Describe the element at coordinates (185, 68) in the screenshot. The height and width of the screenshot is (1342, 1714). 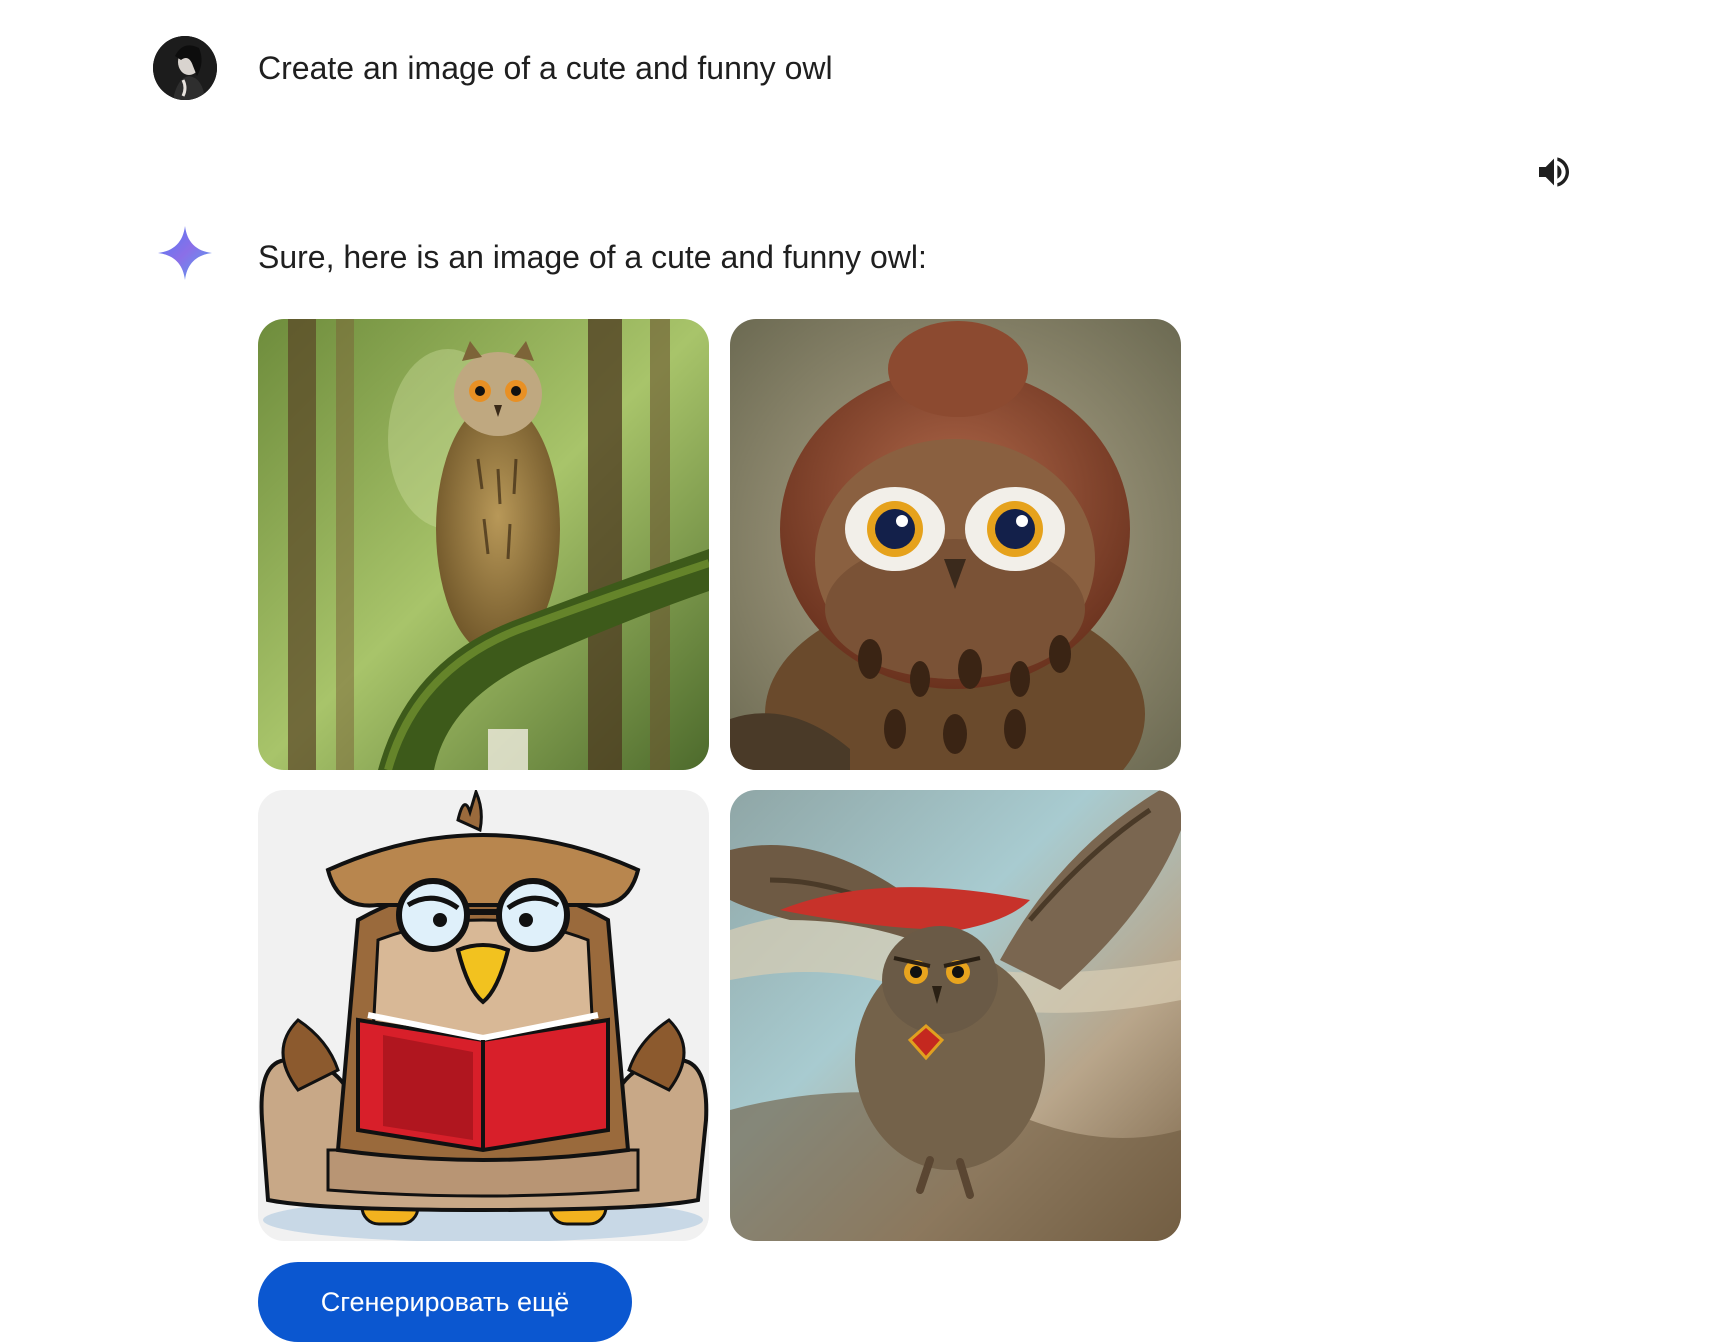
I see `user-avatar` at that location.